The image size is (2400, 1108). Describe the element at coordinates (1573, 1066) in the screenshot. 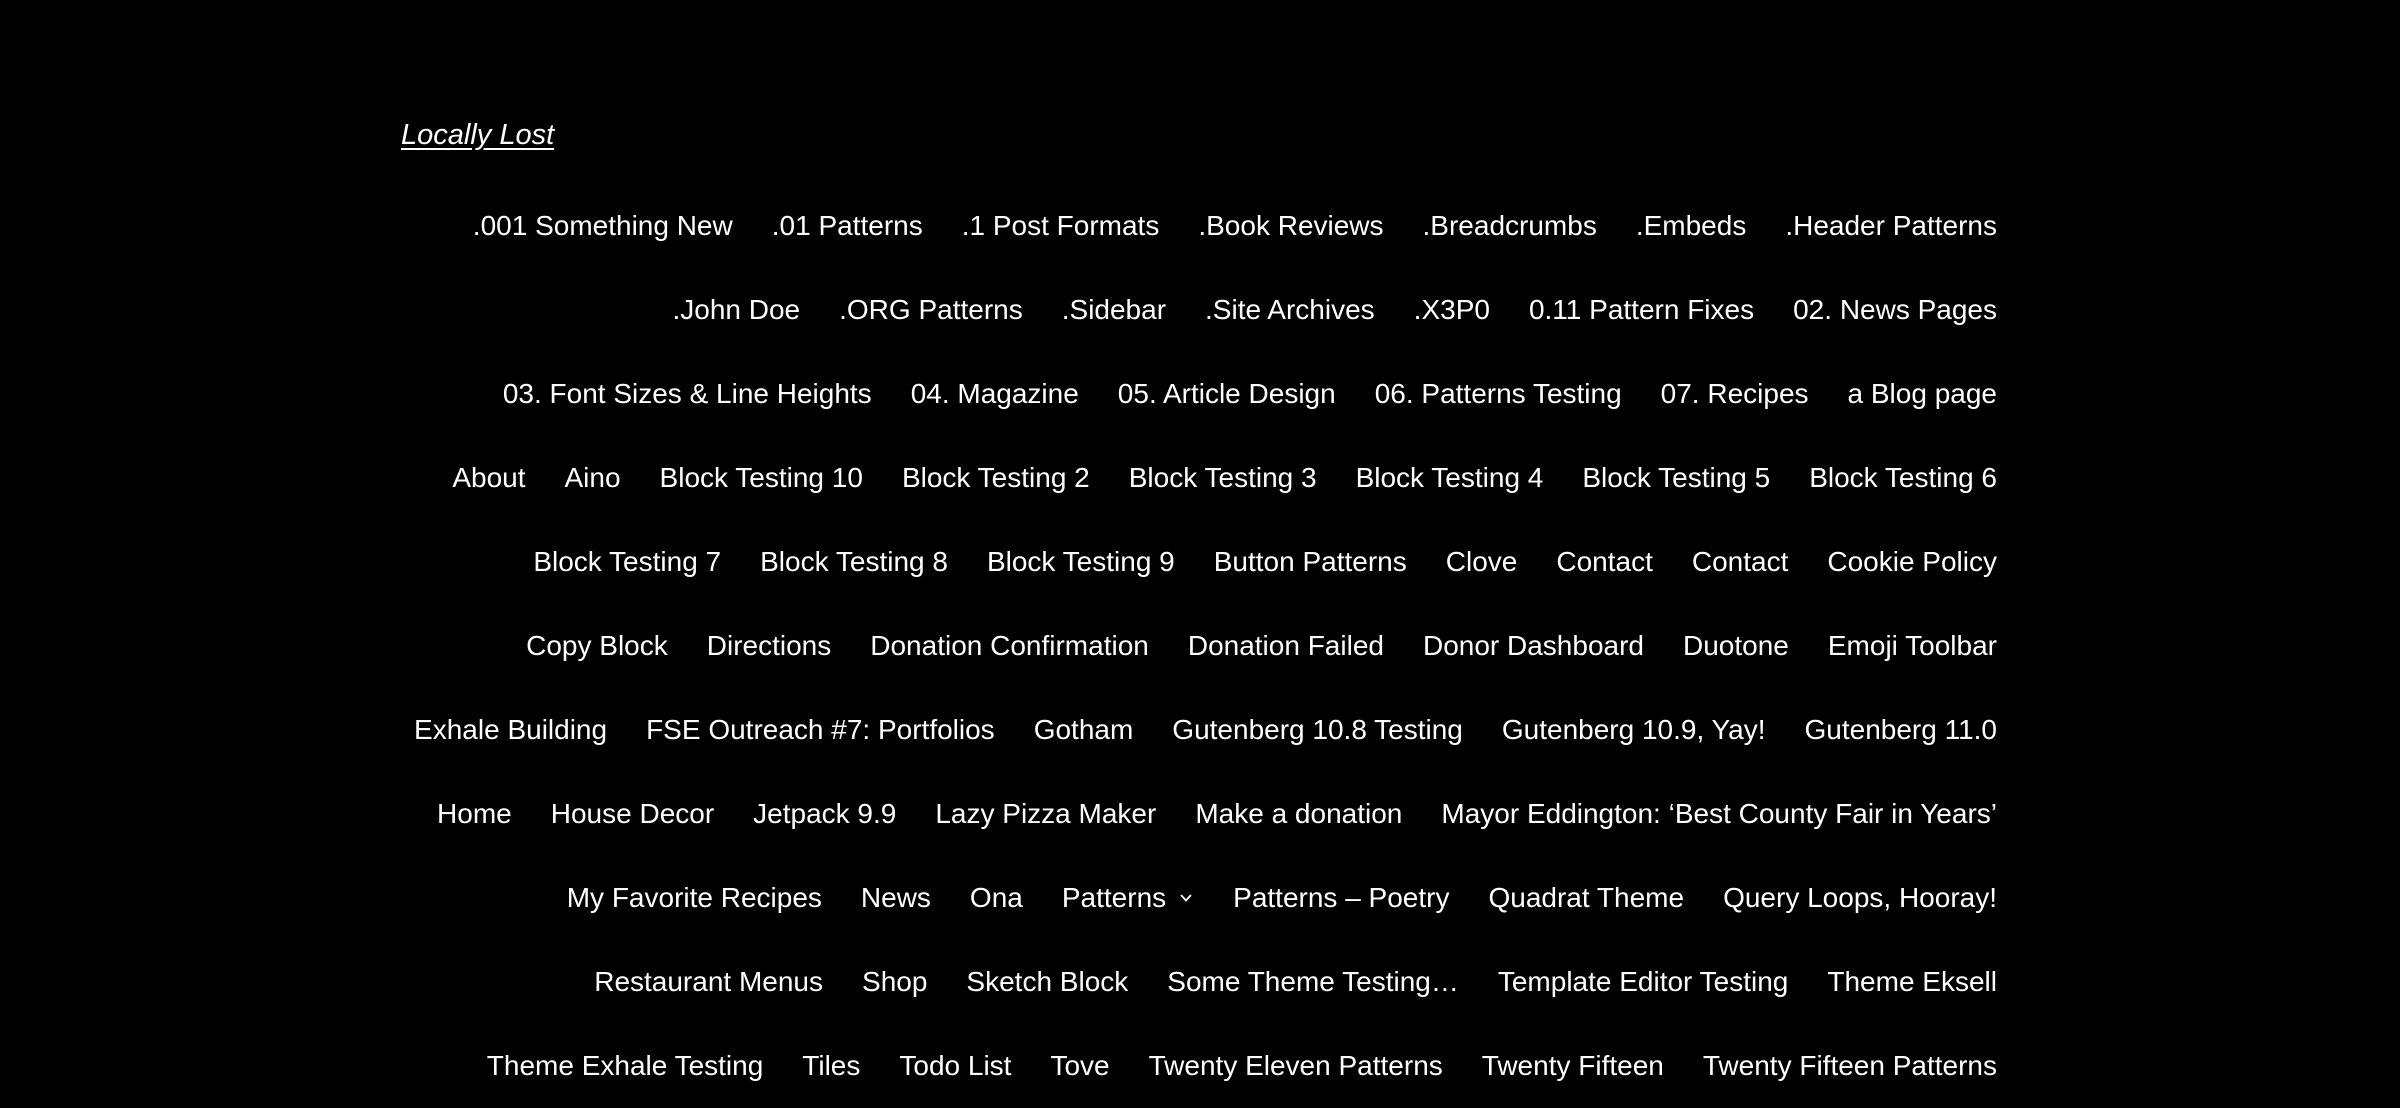

I see `nav-item-twenty-fifteen: Twenty Fifteen` at that location.